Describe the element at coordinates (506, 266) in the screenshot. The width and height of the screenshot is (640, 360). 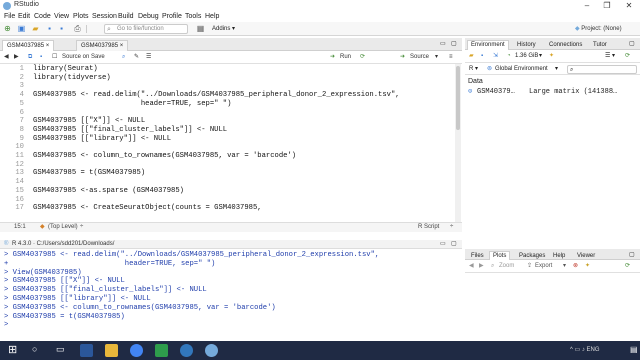
I see `zoom-button: Zoom` at that location.